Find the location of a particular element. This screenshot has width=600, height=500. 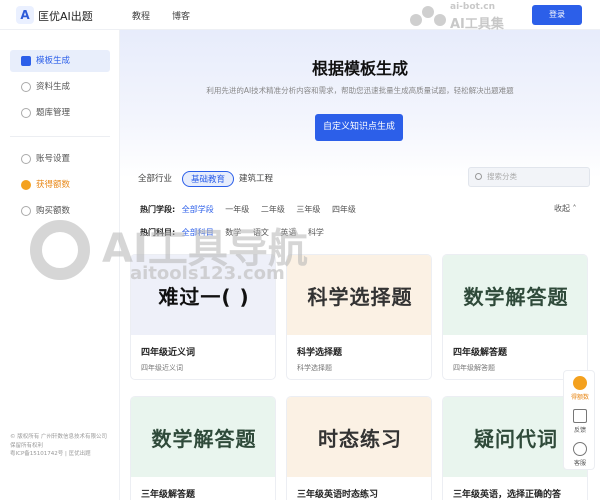

template-card: 数学解答题 三年级解答题 is located at coordinates (203, 448).